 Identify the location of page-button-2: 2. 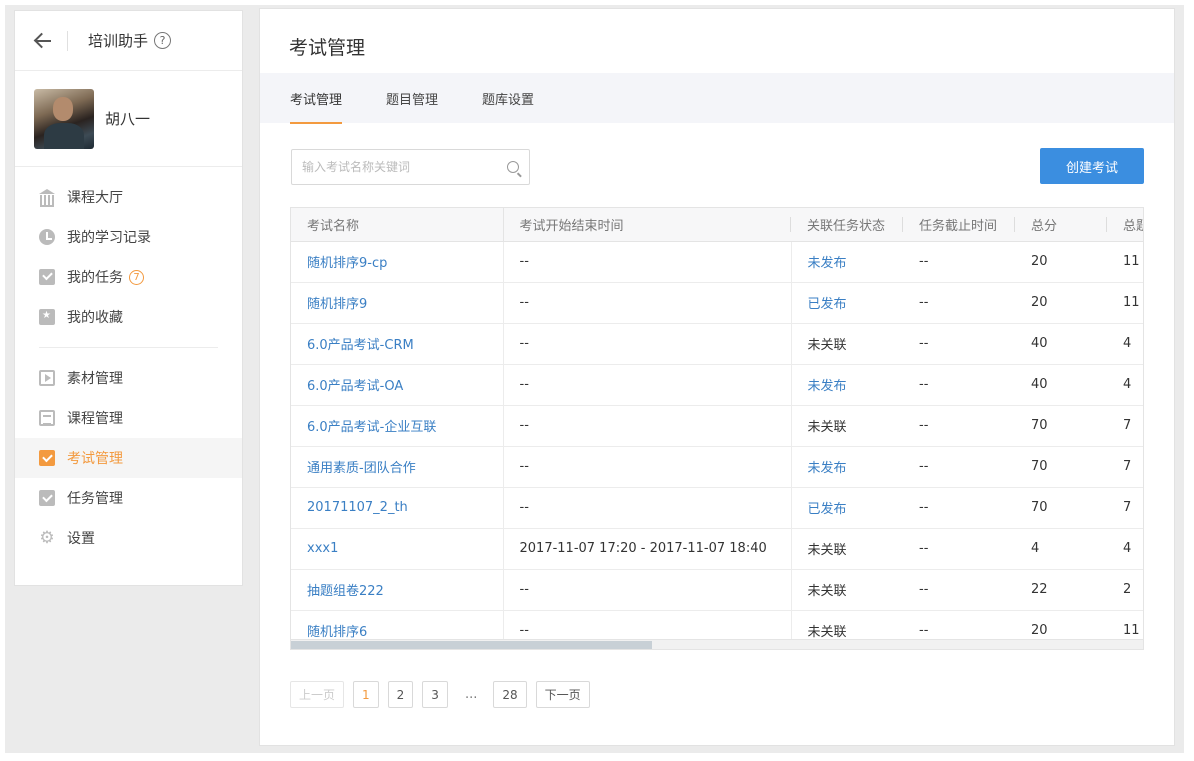
(400, 694).